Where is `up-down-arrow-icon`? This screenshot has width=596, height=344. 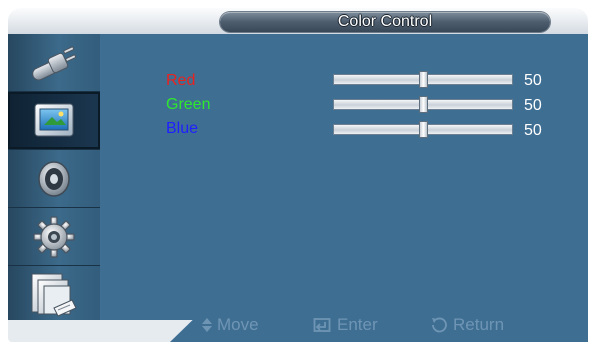
up-down-arrow-icon is located at coordinates (207, 325).